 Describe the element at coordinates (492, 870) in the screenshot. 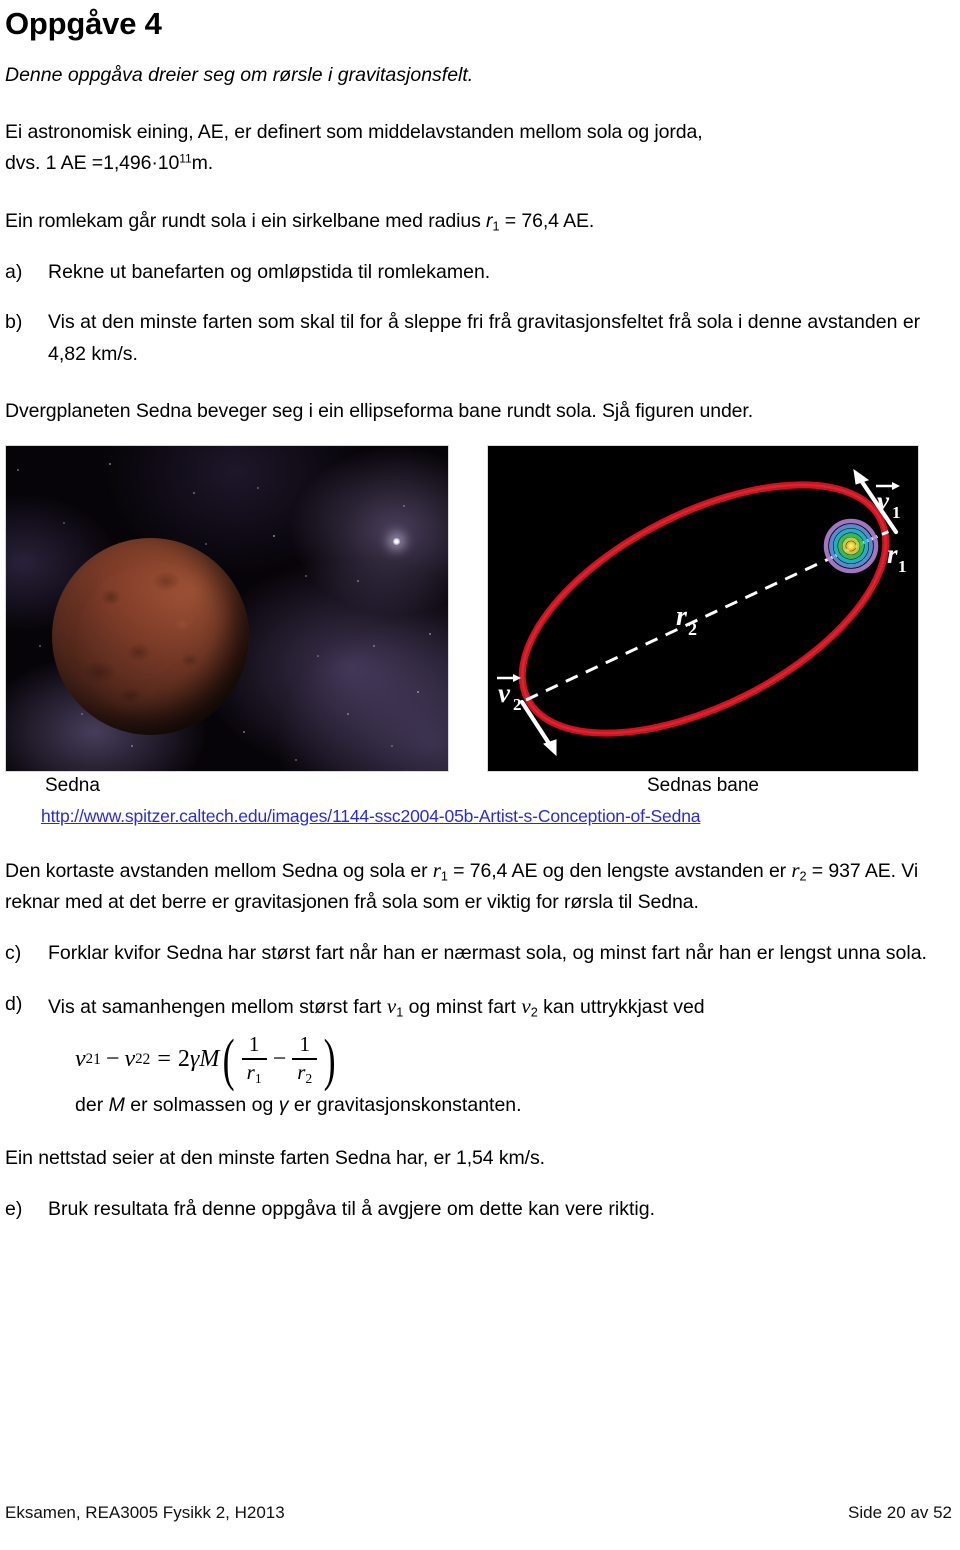

I see `r1-value: = 76,4 AE` at that location.